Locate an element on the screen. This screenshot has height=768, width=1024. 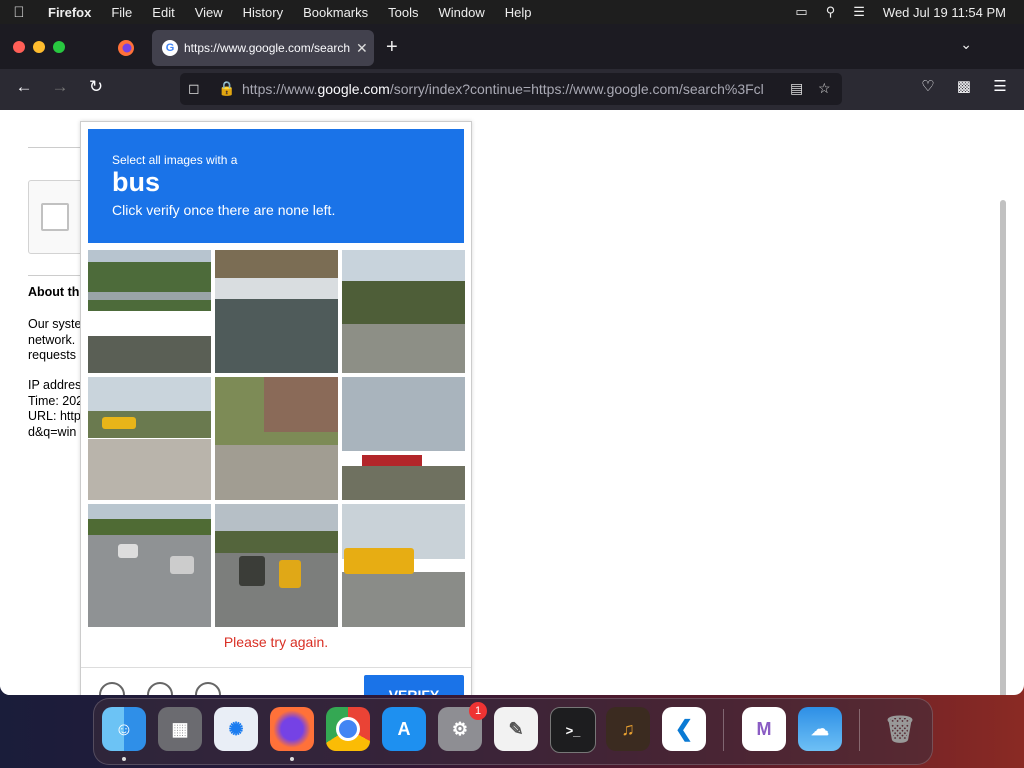
dock: ☺ ▦ ✺ A ⚙ 1 ✎ >_ ♫ ❮ M ☁ 🗑 is located at coordinates (513, 731).